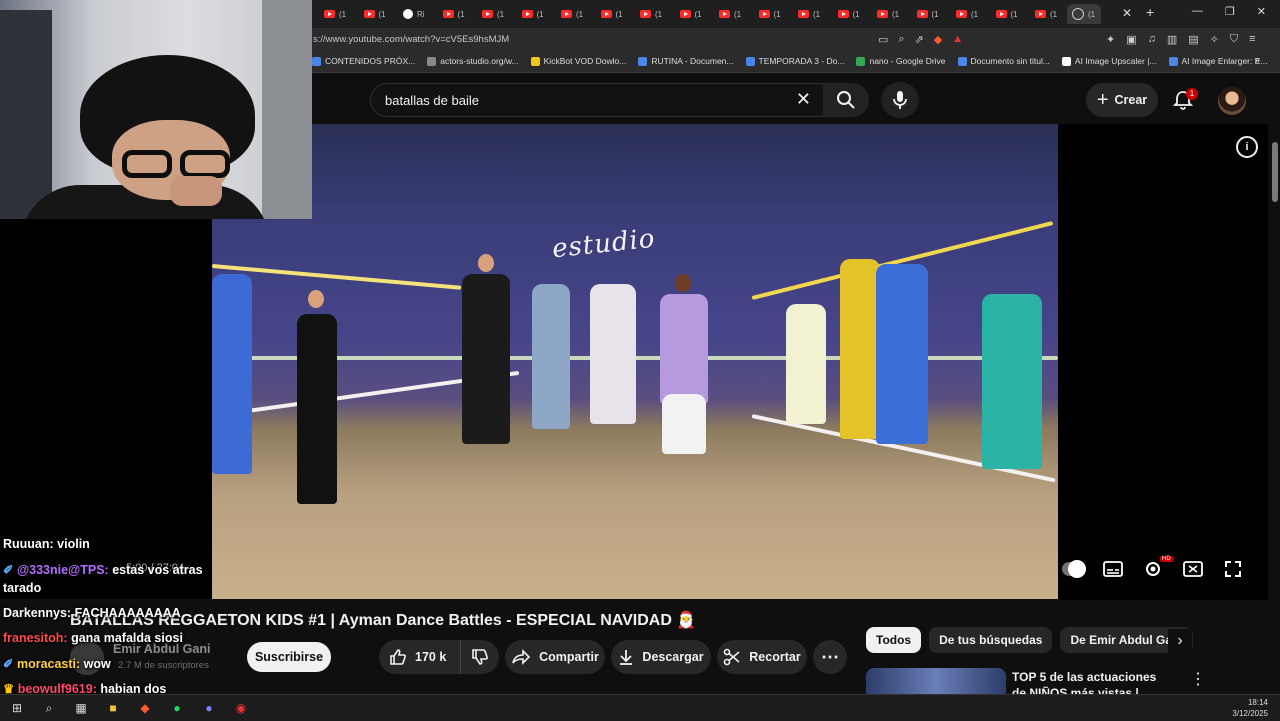  I want to click on chat-username: Ruuuan:, so click(28, 544).